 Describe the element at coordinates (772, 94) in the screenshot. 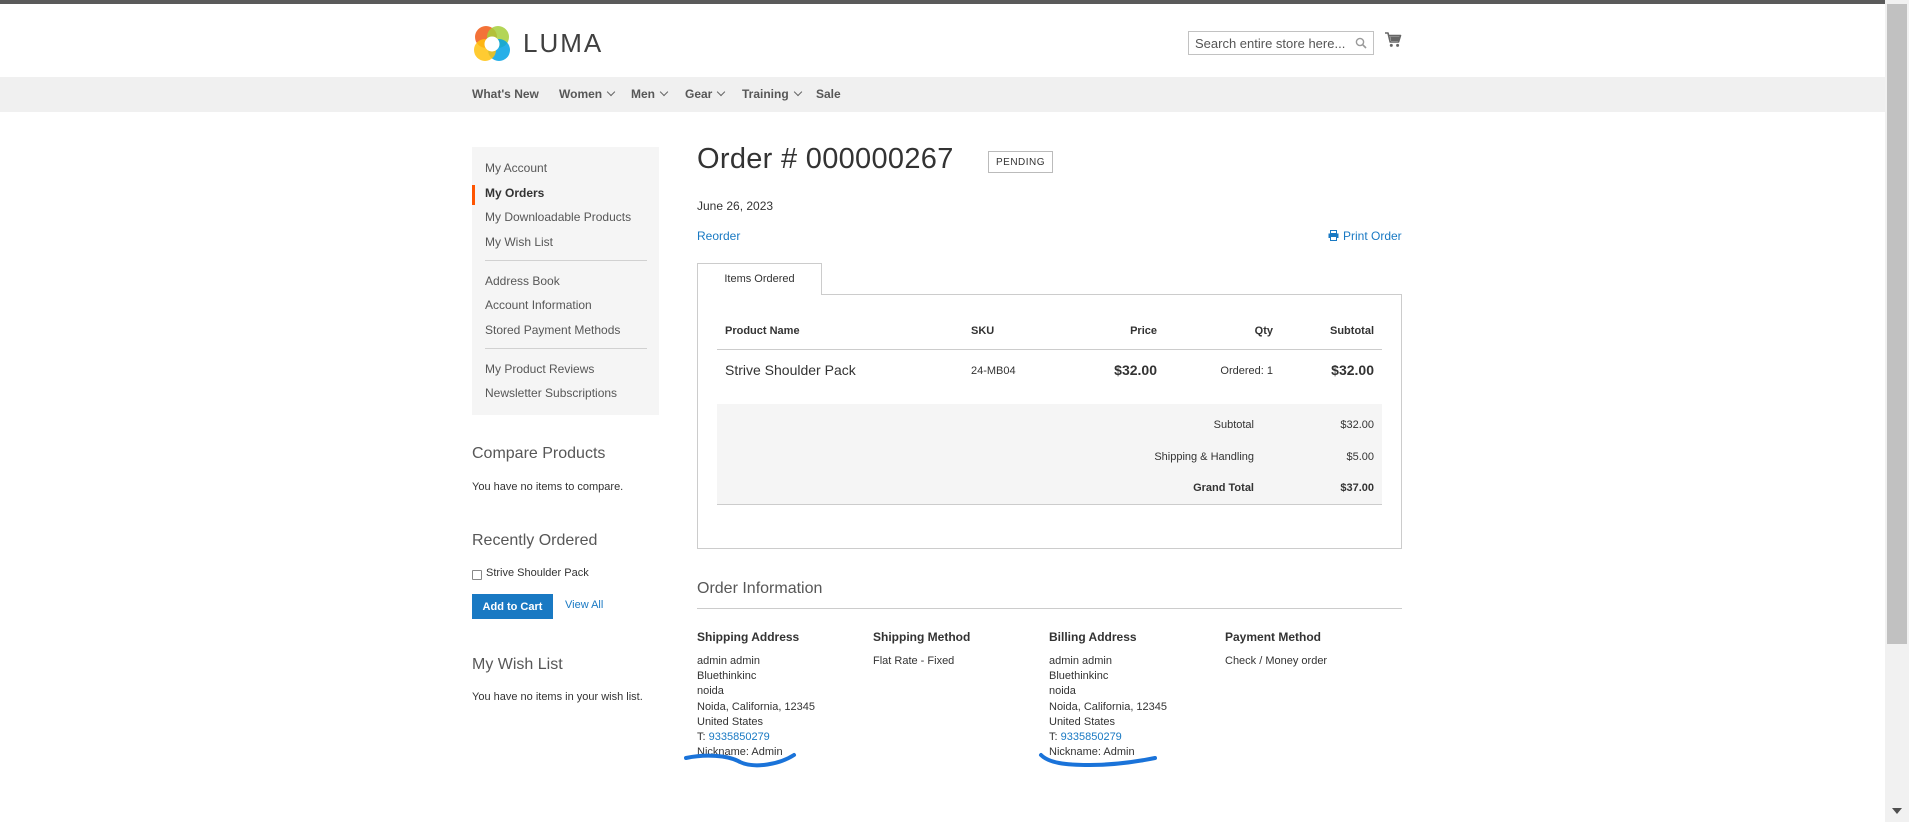

I see `nav-item-training: Training` at that location.